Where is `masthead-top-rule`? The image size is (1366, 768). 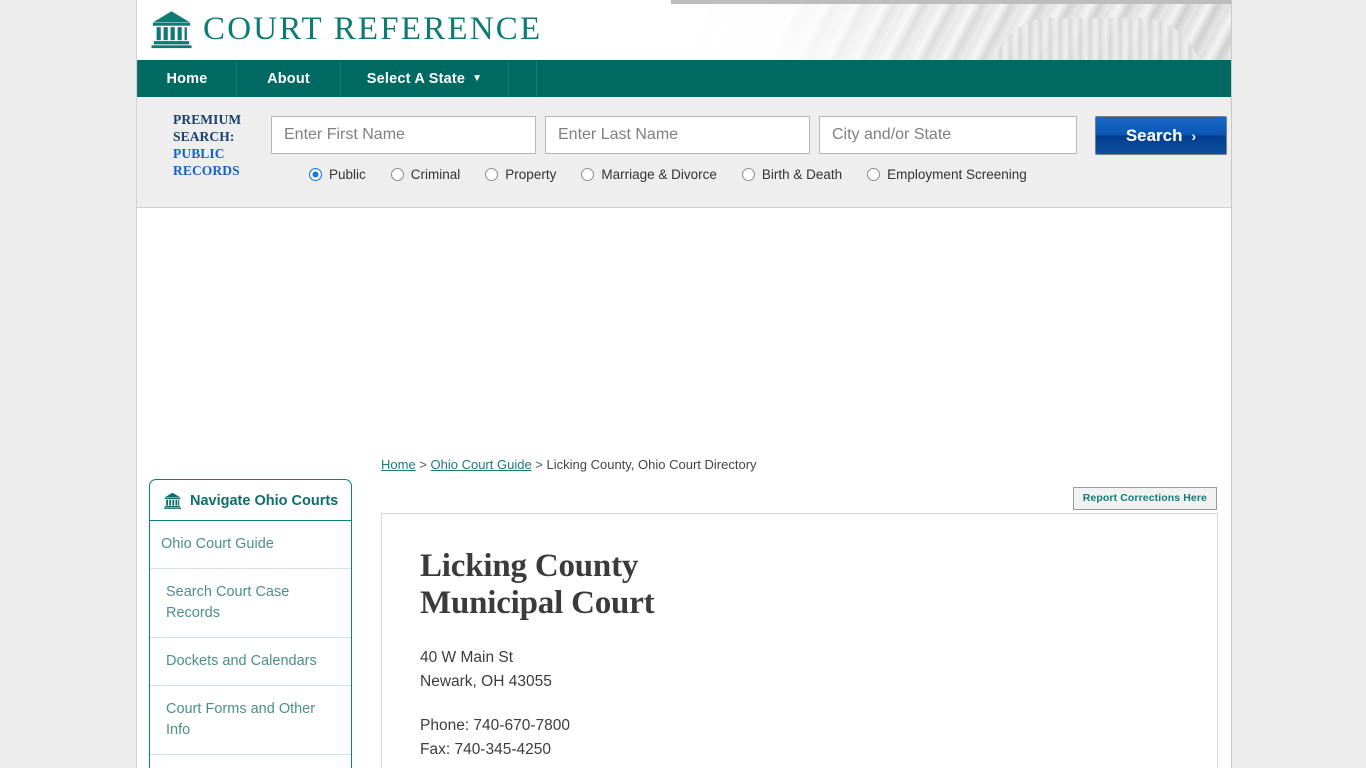
masthead-top-rule is located at coordinates (951, 2).